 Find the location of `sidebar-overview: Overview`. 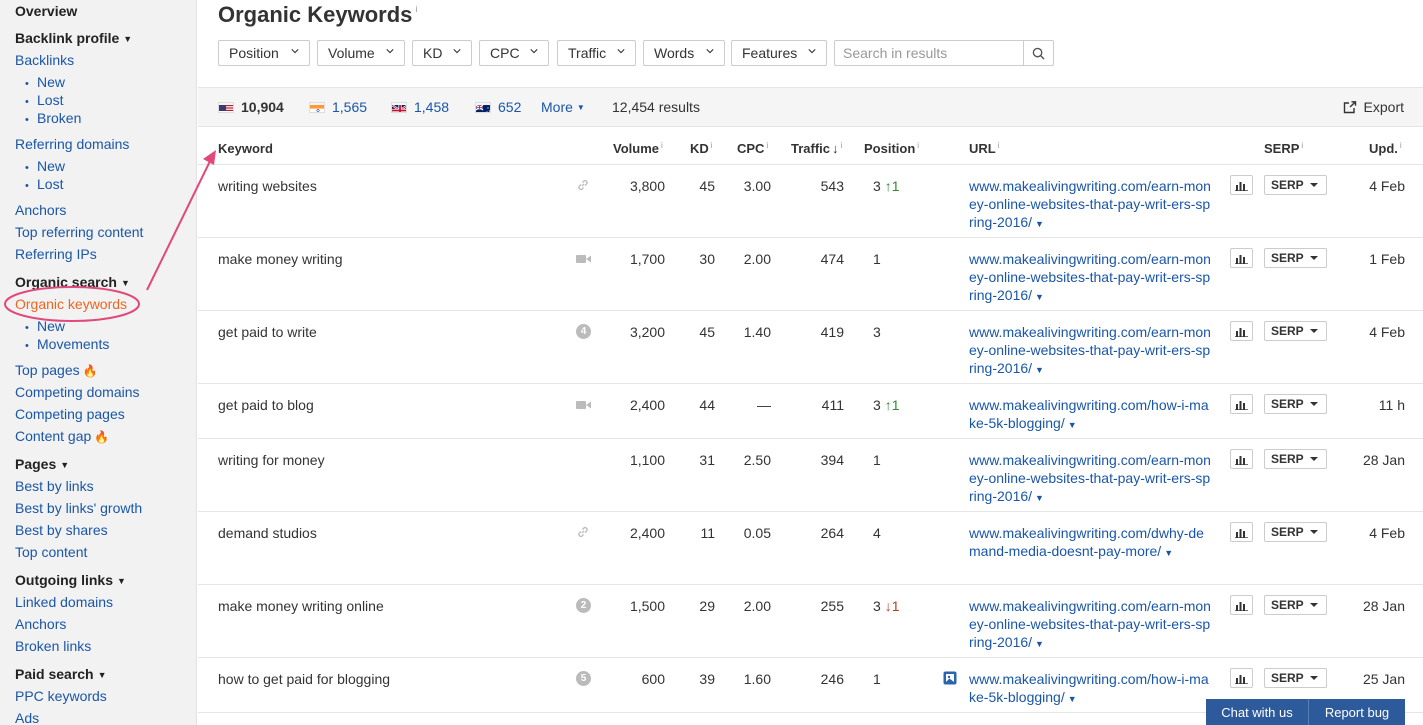

sidebar-overview: Overview is located at coordinates (46, 11).